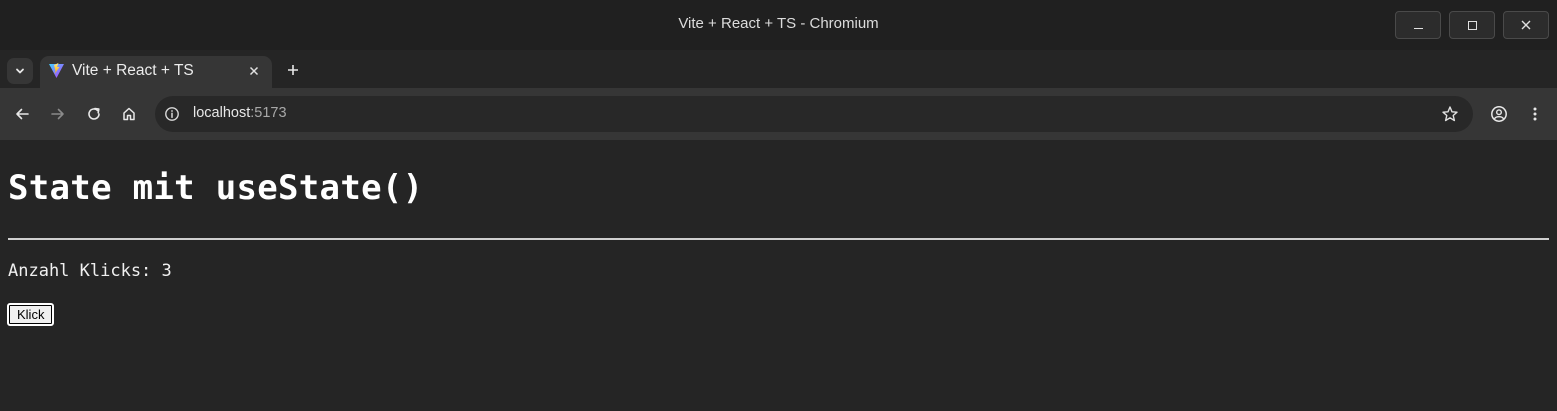 The width and height of the screenshot is (1557, 411). I want to click on arrow-right-icon, so click(57, 114).